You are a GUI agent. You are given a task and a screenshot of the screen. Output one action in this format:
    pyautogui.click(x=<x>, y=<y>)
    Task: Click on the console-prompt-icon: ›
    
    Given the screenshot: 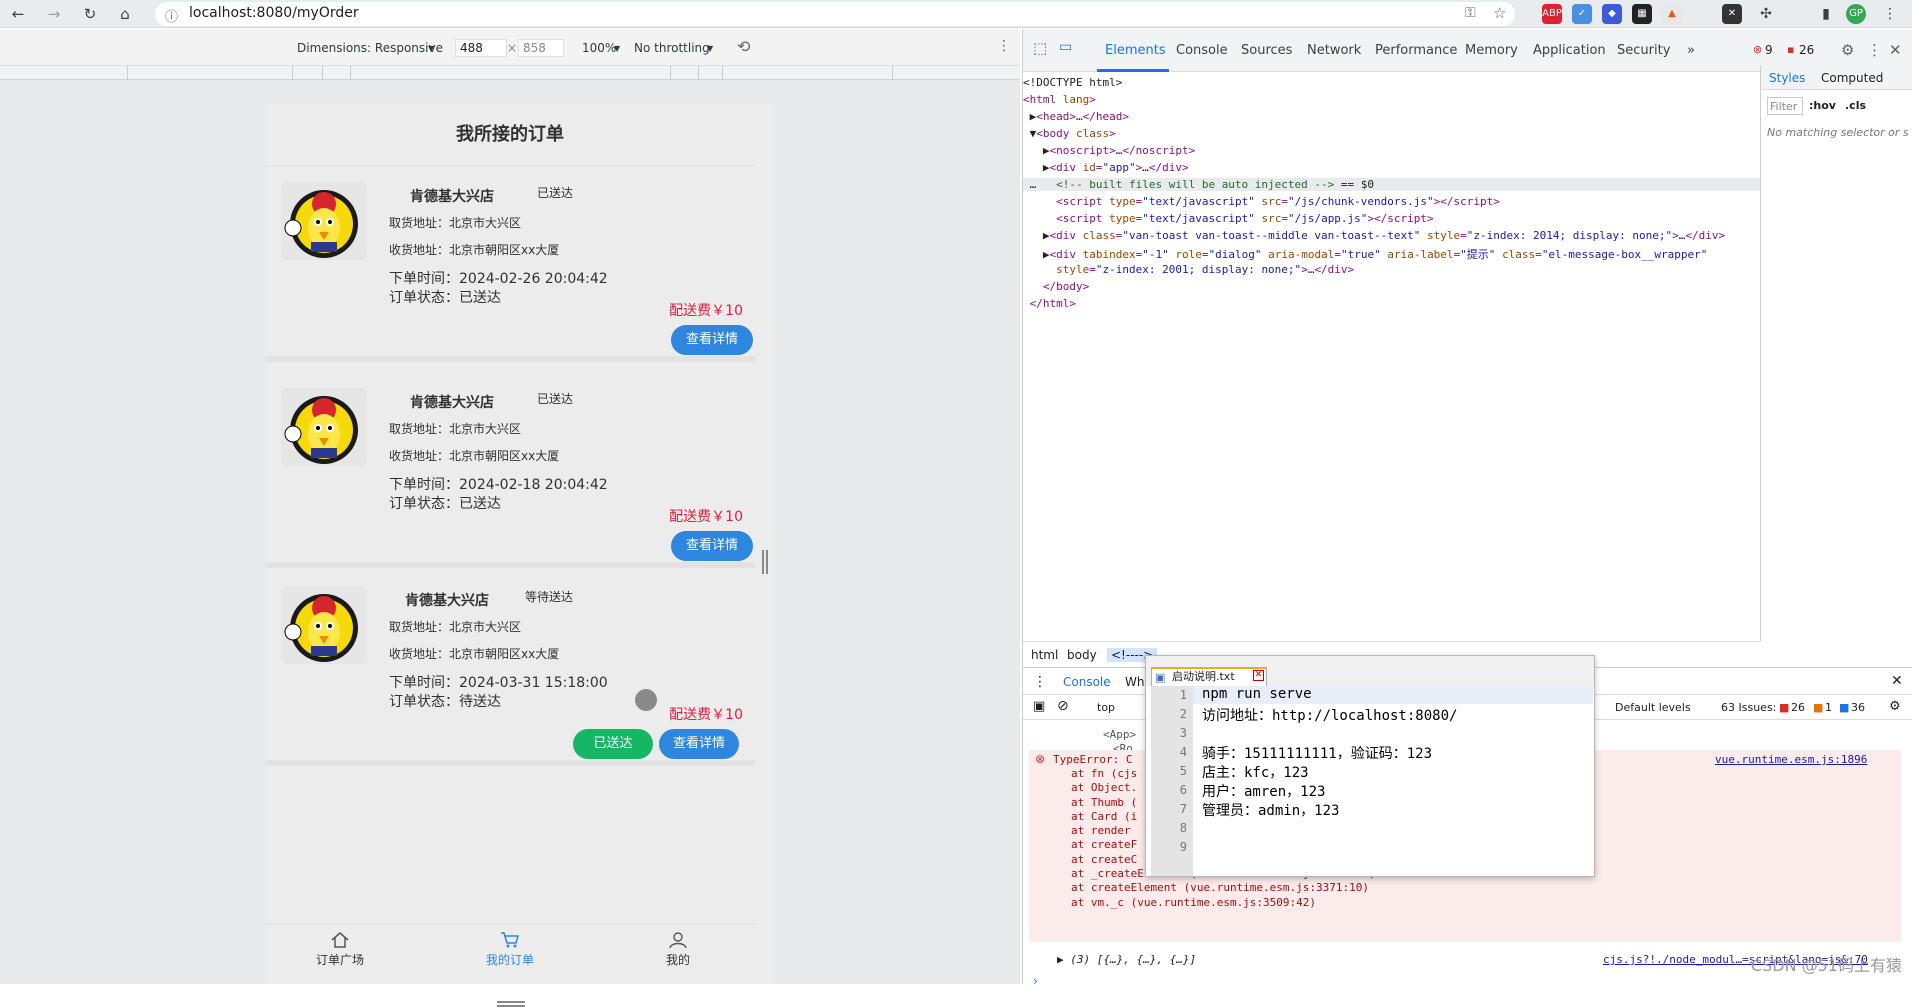 What is the action you would take?
    pyautogui.click(x=1035, y=981)
    